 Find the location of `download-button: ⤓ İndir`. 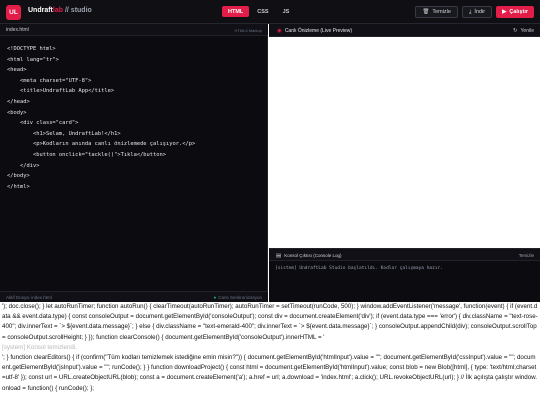

download-button: ⤓ İndir is located at coordinates (477, 12).